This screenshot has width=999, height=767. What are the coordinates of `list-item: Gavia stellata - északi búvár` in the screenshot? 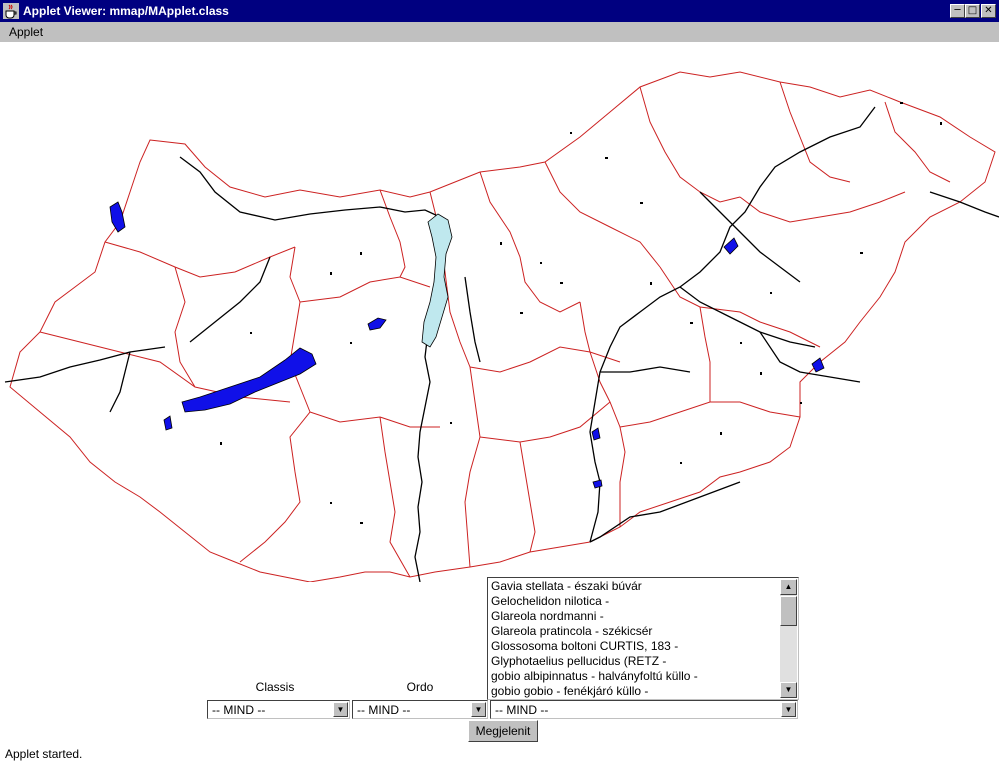 It's located at (636, 586).